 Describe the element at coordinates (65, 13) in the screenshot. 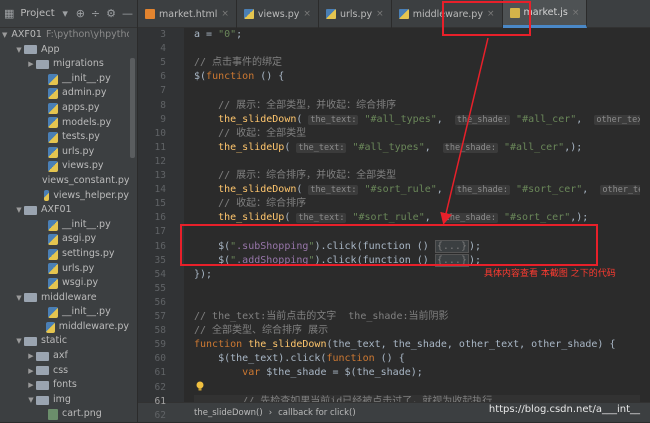

I see `dropdown-icon: ▾` at that location.